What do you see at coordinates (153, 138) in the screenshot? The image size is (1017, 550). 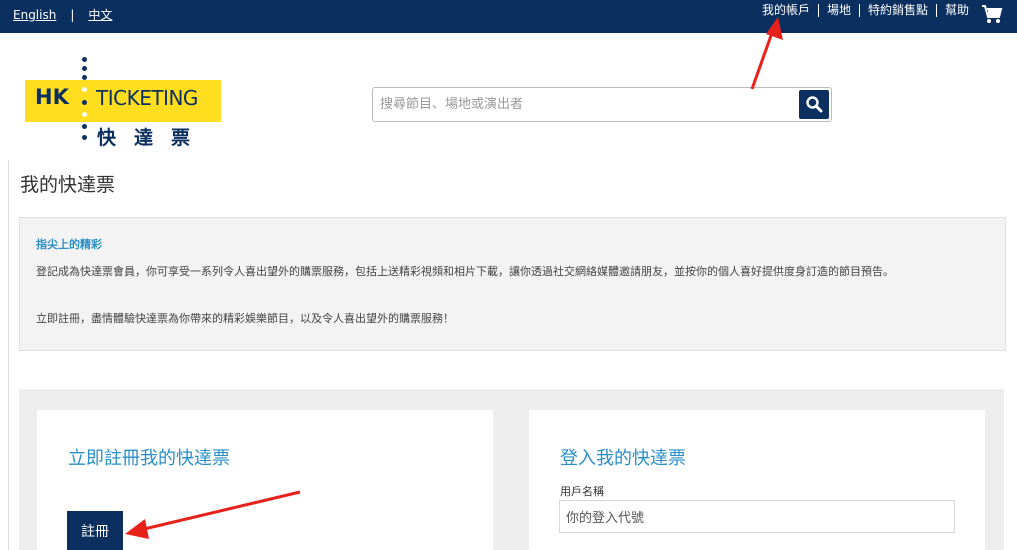 I see `logo-chinese-text: 快達票` at bounding box center [153, 138].